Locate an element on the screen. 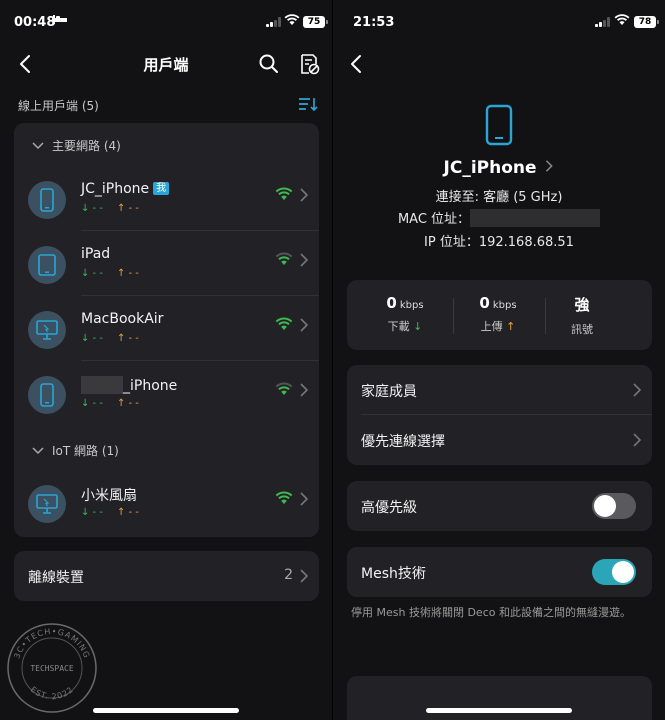  status-bar: 21:53 78 is located at coordinates (499, 22).